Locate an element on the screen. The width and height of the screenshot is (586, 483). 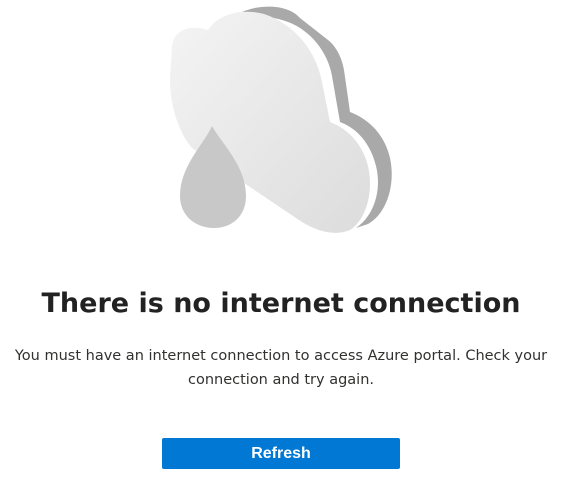
page-title: There is no internet connection is located at coordinates (281, 303).